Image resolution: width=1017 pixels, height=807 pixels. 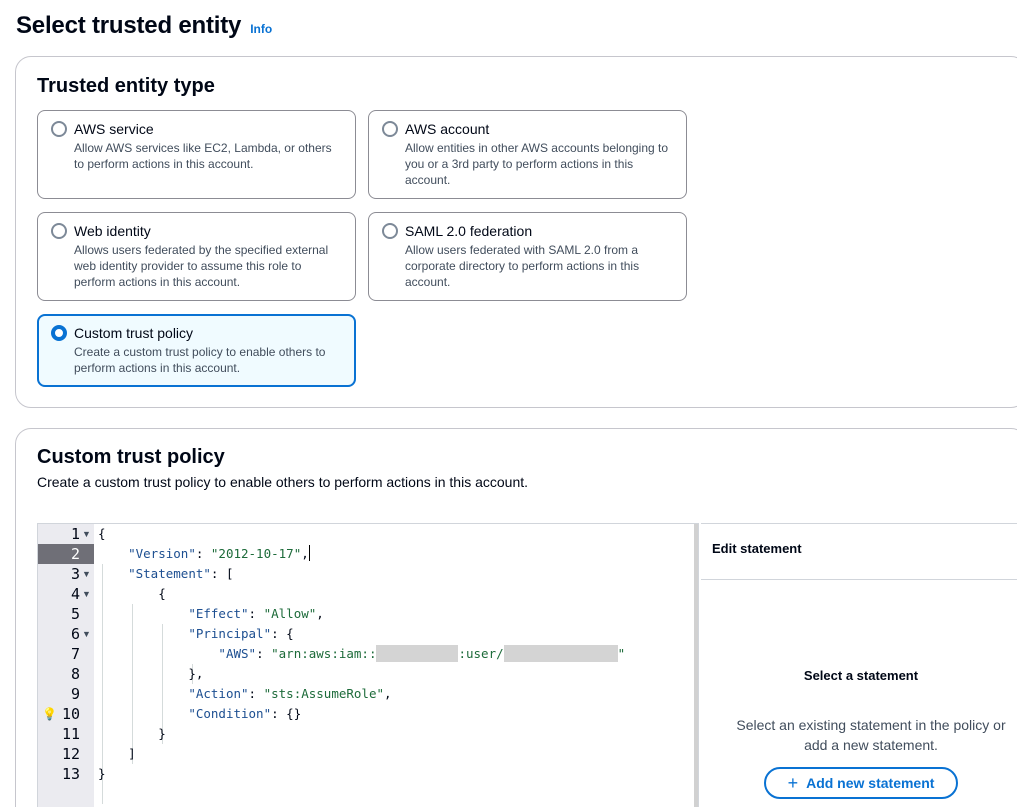 What do you see at coordinates (75, 594) in the screenshot?
I see `line-number: 4` at bounding box center [75, 594].